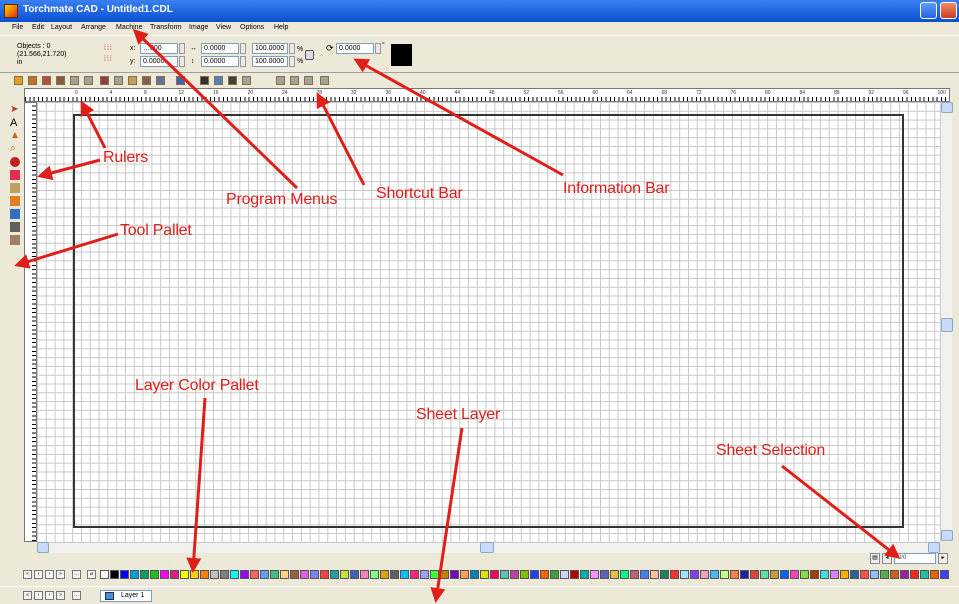  I want to click on sheet-next-button: ▸, so click(943, 558).